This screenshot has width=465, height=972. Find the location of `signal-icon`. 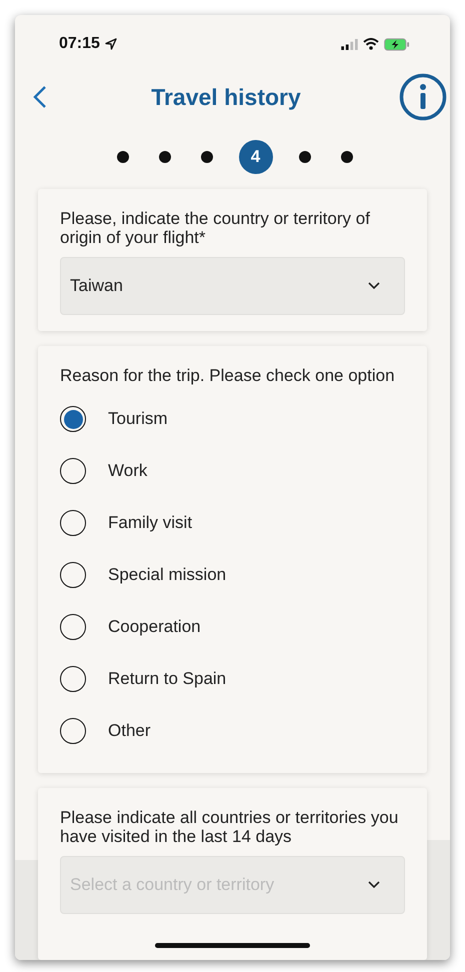

signal-icon is located at coordinates (349, 44).